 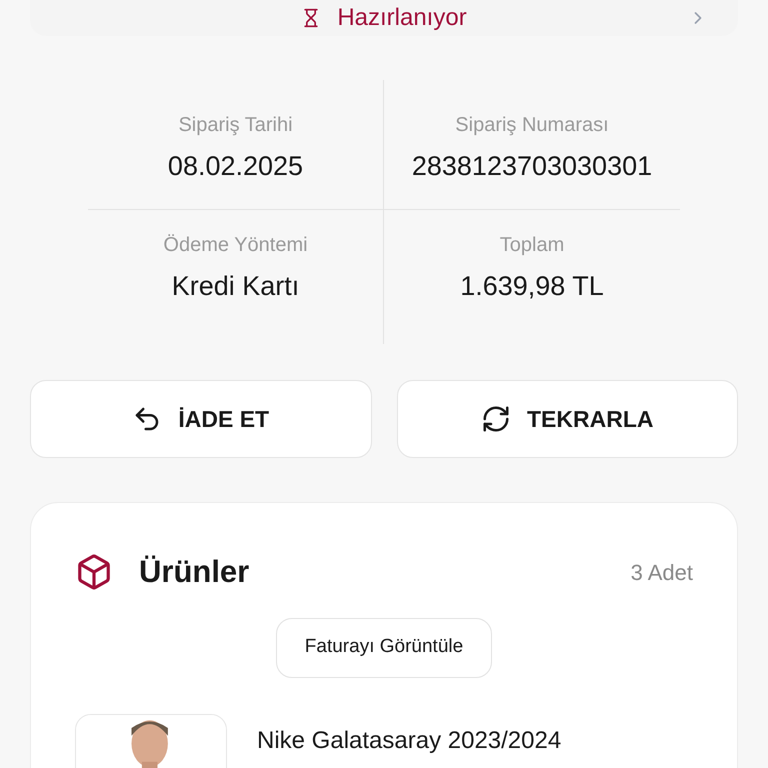 I want to click on refresh-icon, so click(x=496, y=419).